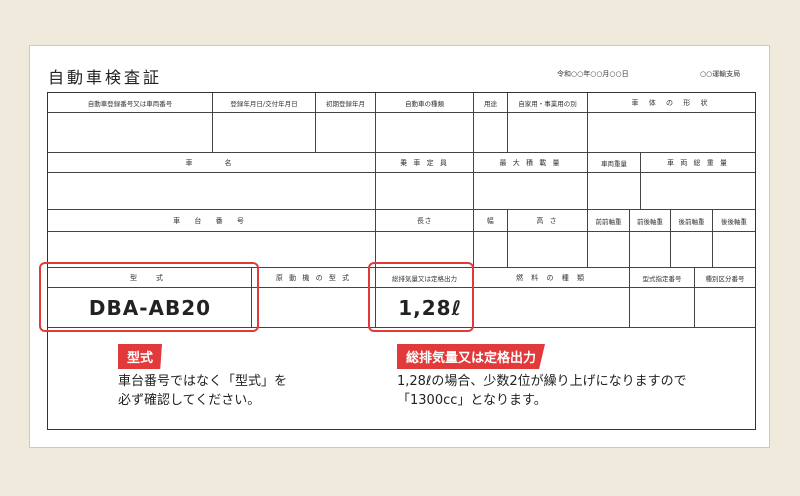 The width and height of the screenshot is (800, 496). What do you see at coordinates (692, 250) in the screenshot?
I see `cell-rear-front-axle` at bounding box center [692, 250].